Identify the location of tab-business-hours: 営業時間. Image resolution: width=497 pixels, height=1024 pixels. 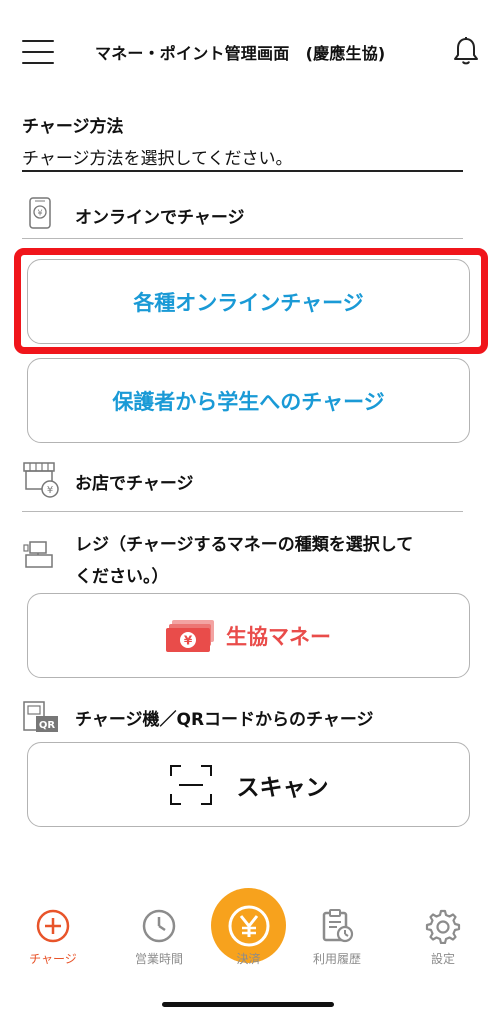
(159, 937).